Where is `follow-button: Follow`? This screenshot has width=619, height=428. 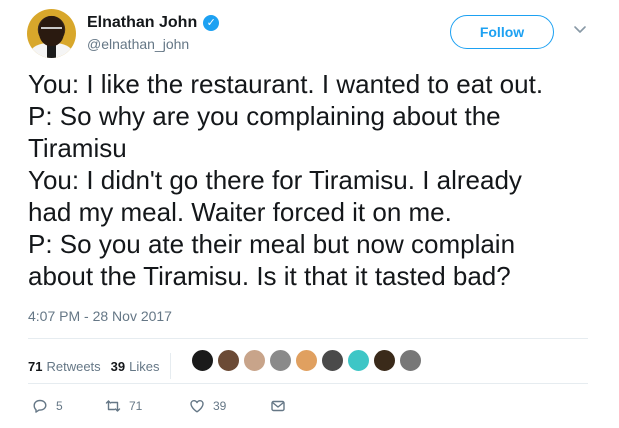 follow-button: Follow is located at coordinates (502, 32).